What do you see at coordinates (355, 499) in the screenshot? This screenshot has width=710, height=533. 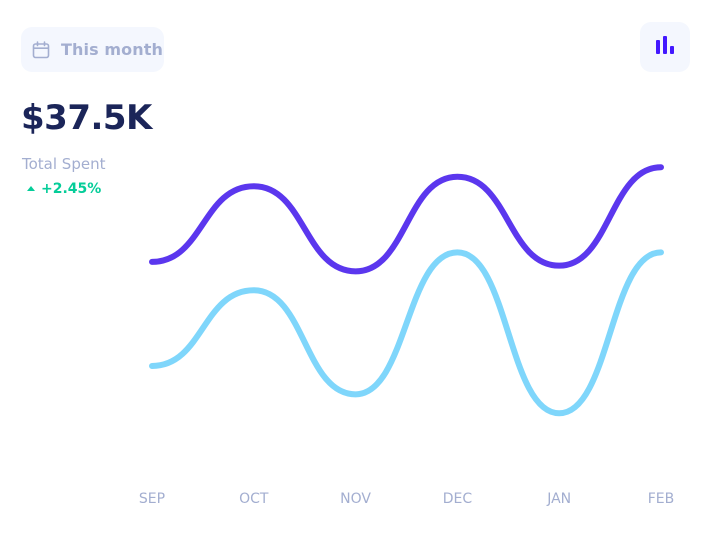 I see `x-tick-label: NOV` at bounding box center [355, 499].